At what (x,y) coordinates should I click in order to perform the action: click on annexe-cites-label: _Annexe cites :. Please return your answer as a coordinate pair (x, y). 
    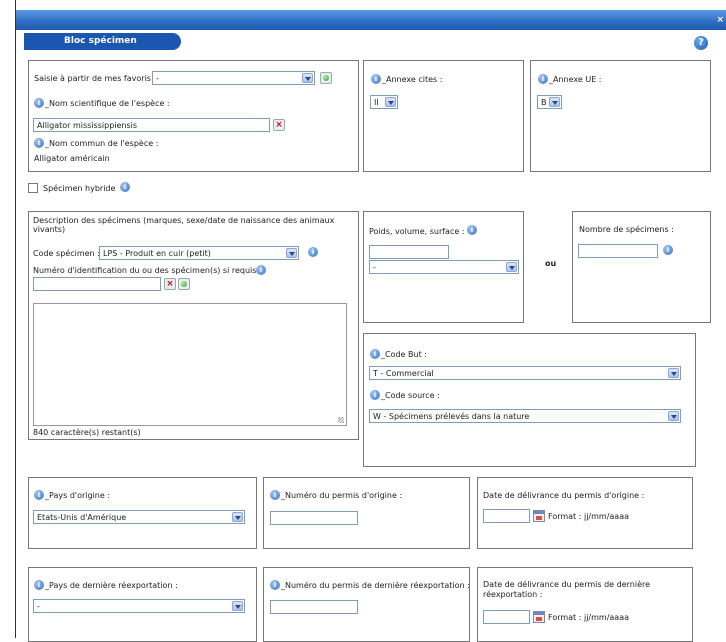
    Looking at the image, I should click on (412, 79).